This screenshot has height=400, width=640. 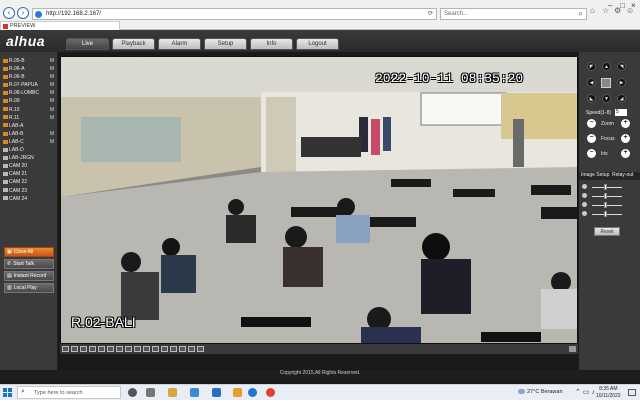 I want to click on minimize-icon: –, so click(x=610, y=5).